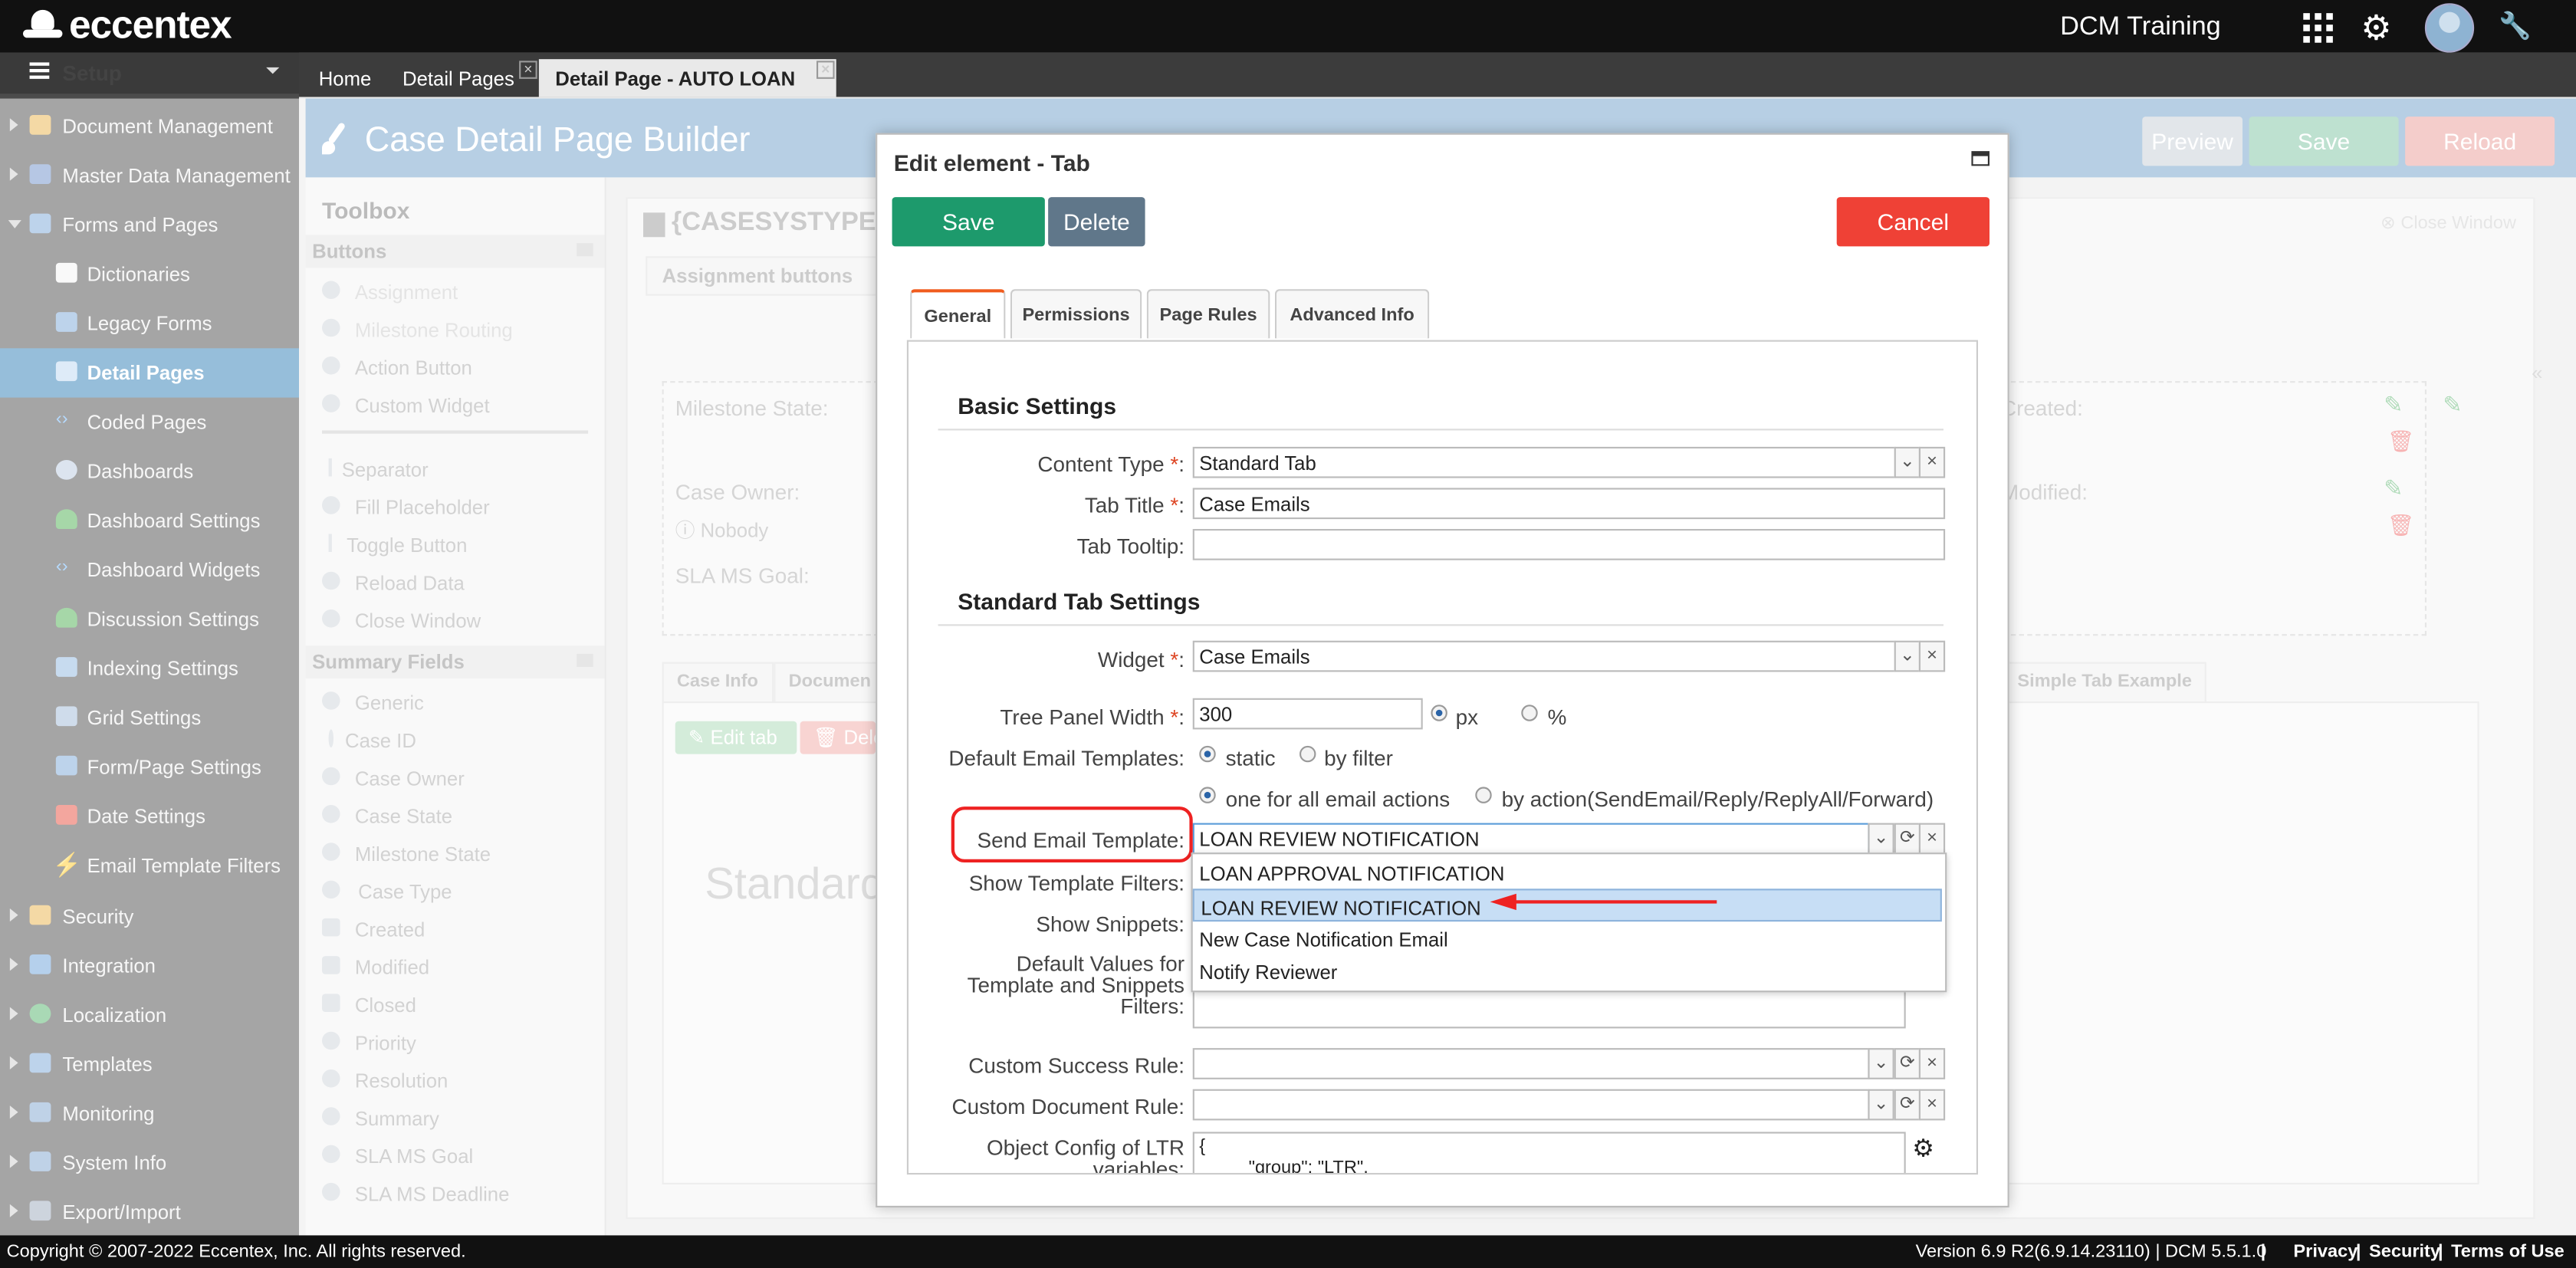 This screenshot has width=2576, height=1268. I want to click on dialog-delete-button: Delete, so click(1096, 222).